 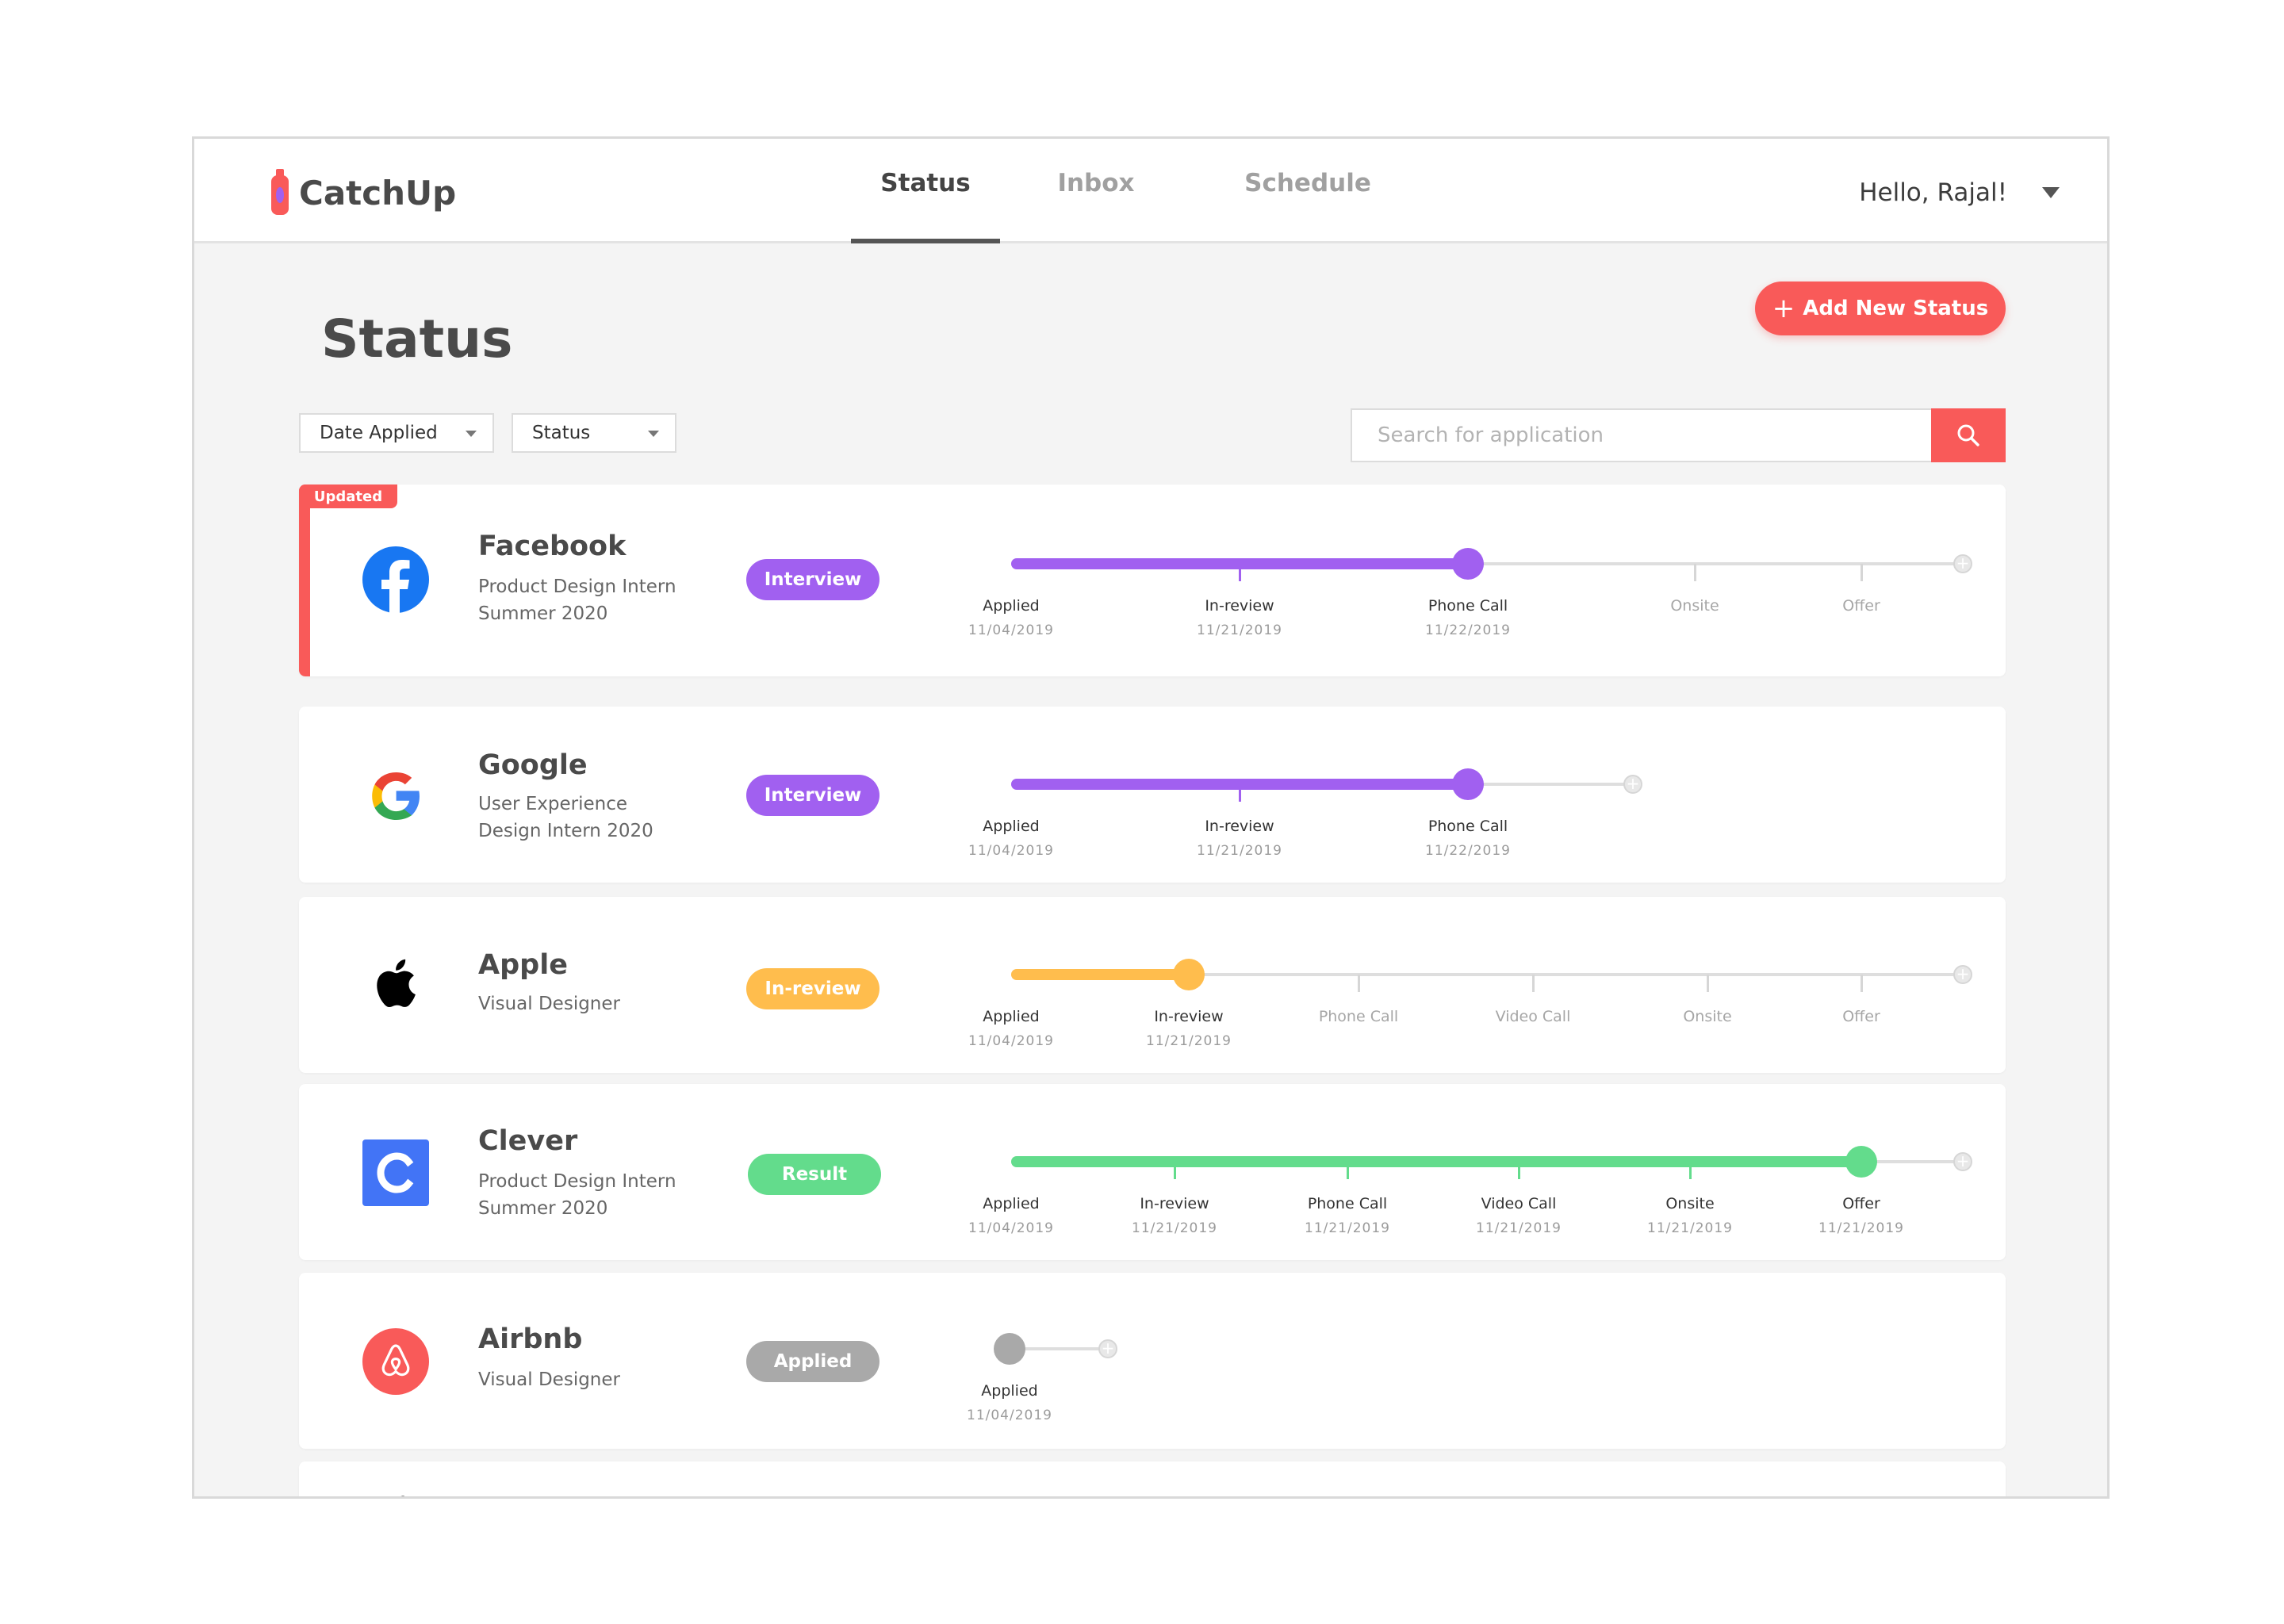 I want to click on user-greeting: Hello, Rajal!, so click(x=1933, y=192).